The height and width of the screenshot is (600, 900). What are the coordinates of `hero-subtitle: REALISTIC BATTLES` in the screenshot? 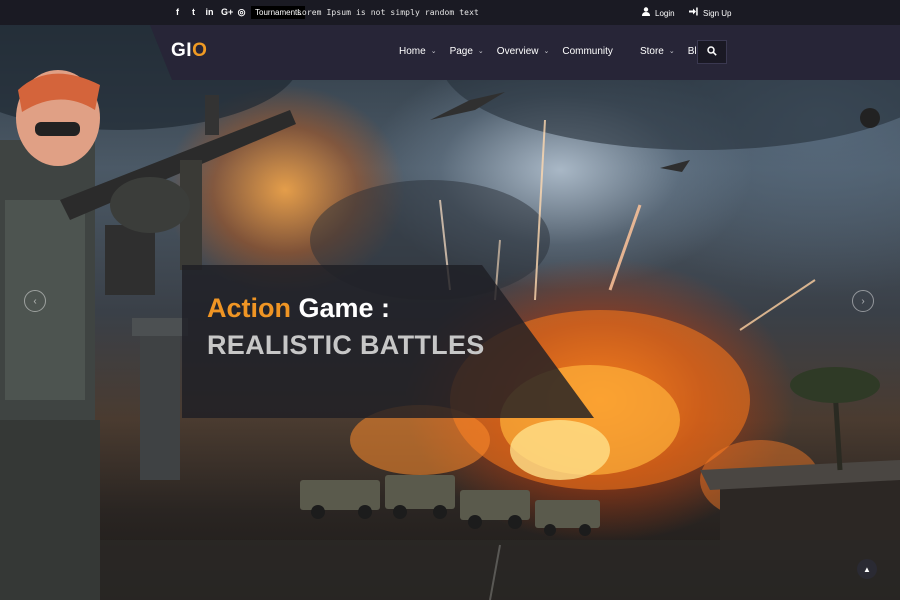 It's located at (346, 345).